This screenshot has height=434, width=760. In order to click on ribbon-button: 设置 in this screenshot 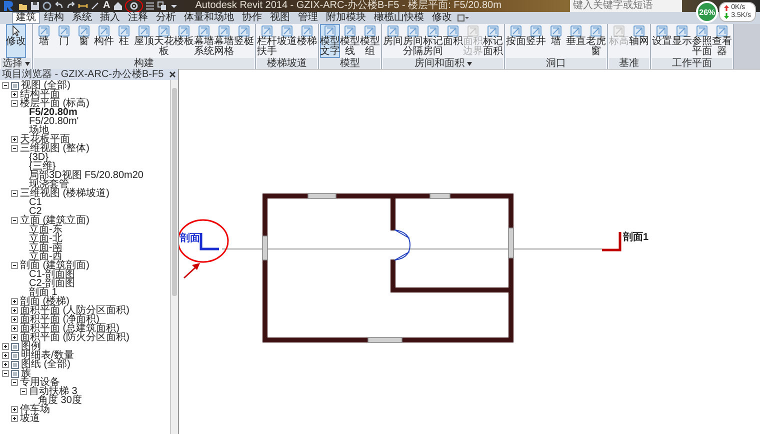, I will do `click(662, 41)`.